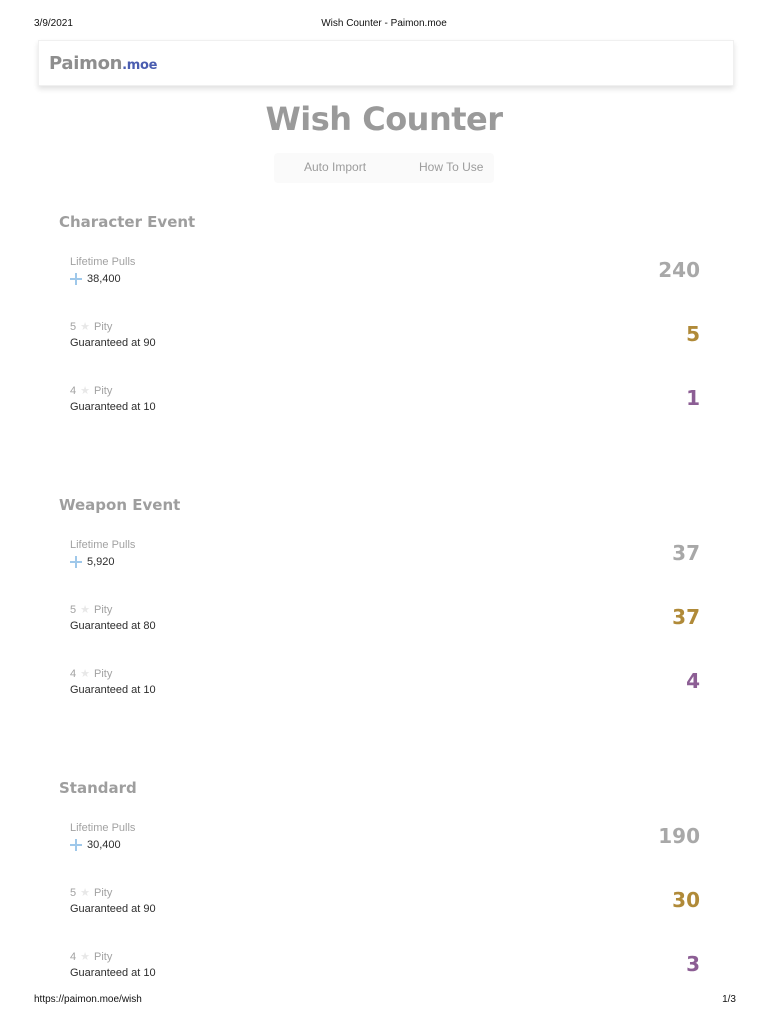  What do you see at coordinates (686, 553) in the screenshot?
I see `lifetime-pulls-value: 37` at bounding box center [686, 553].